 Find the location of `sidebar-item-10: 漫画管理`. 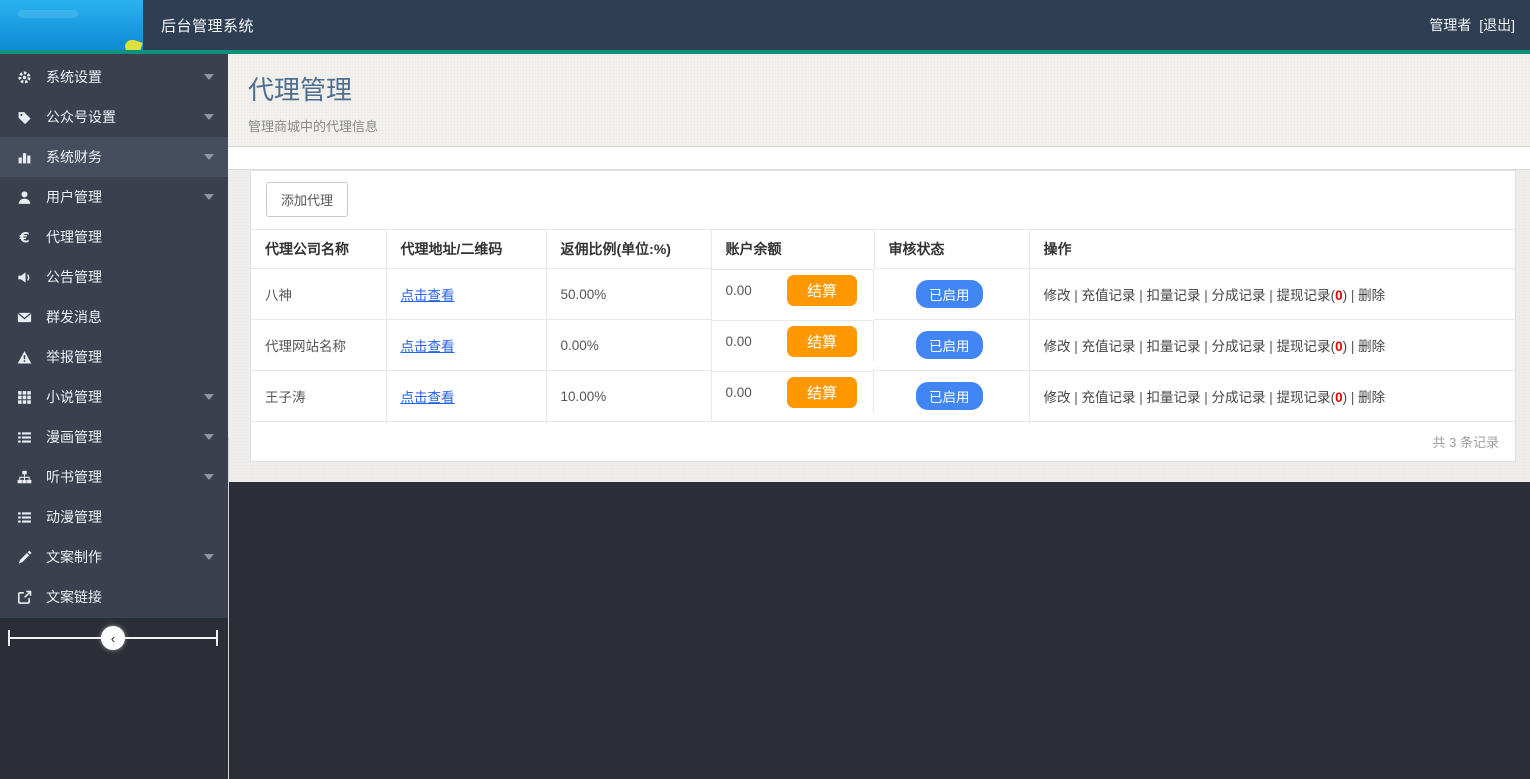

sidebar-item-10: 漫画管理 is located at coordinates (114, 437).